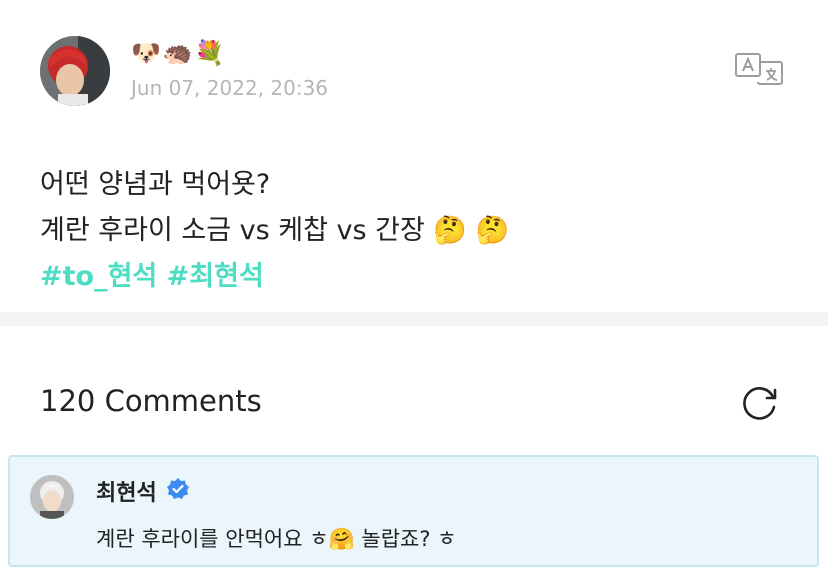 The image size is (828, 576). What do you see at coordinates (98, 276) in the screenshot?
I see `hashtag-link: #to_현석` at bounding box center [98, 276].